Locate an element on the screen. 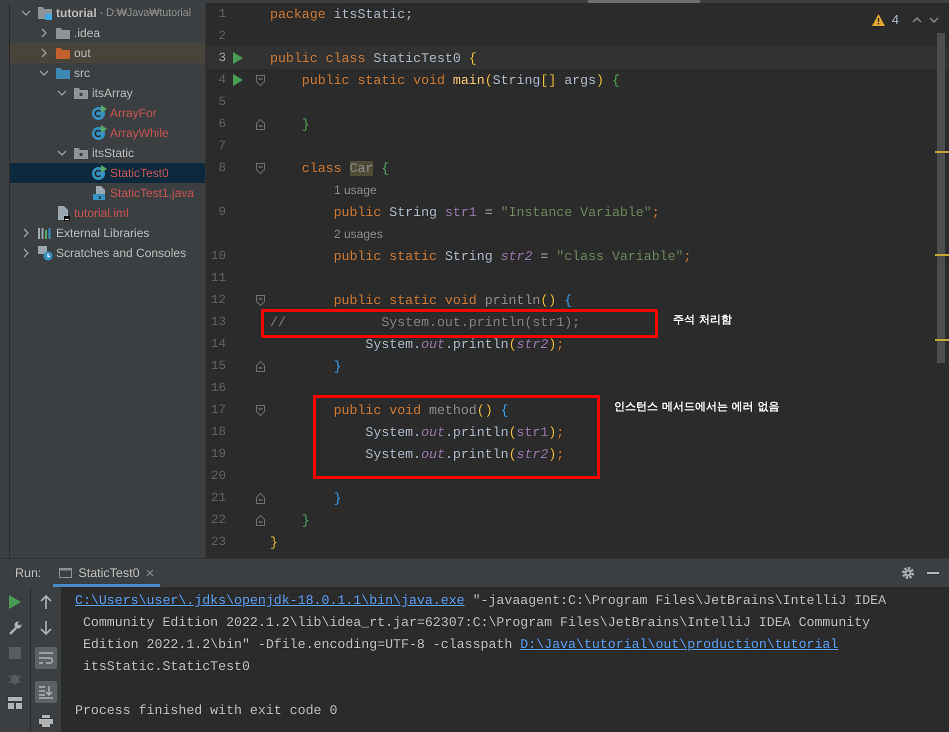 This screenshot has width=949, height=732. wrap-icon is located at coordinates (46, 658).